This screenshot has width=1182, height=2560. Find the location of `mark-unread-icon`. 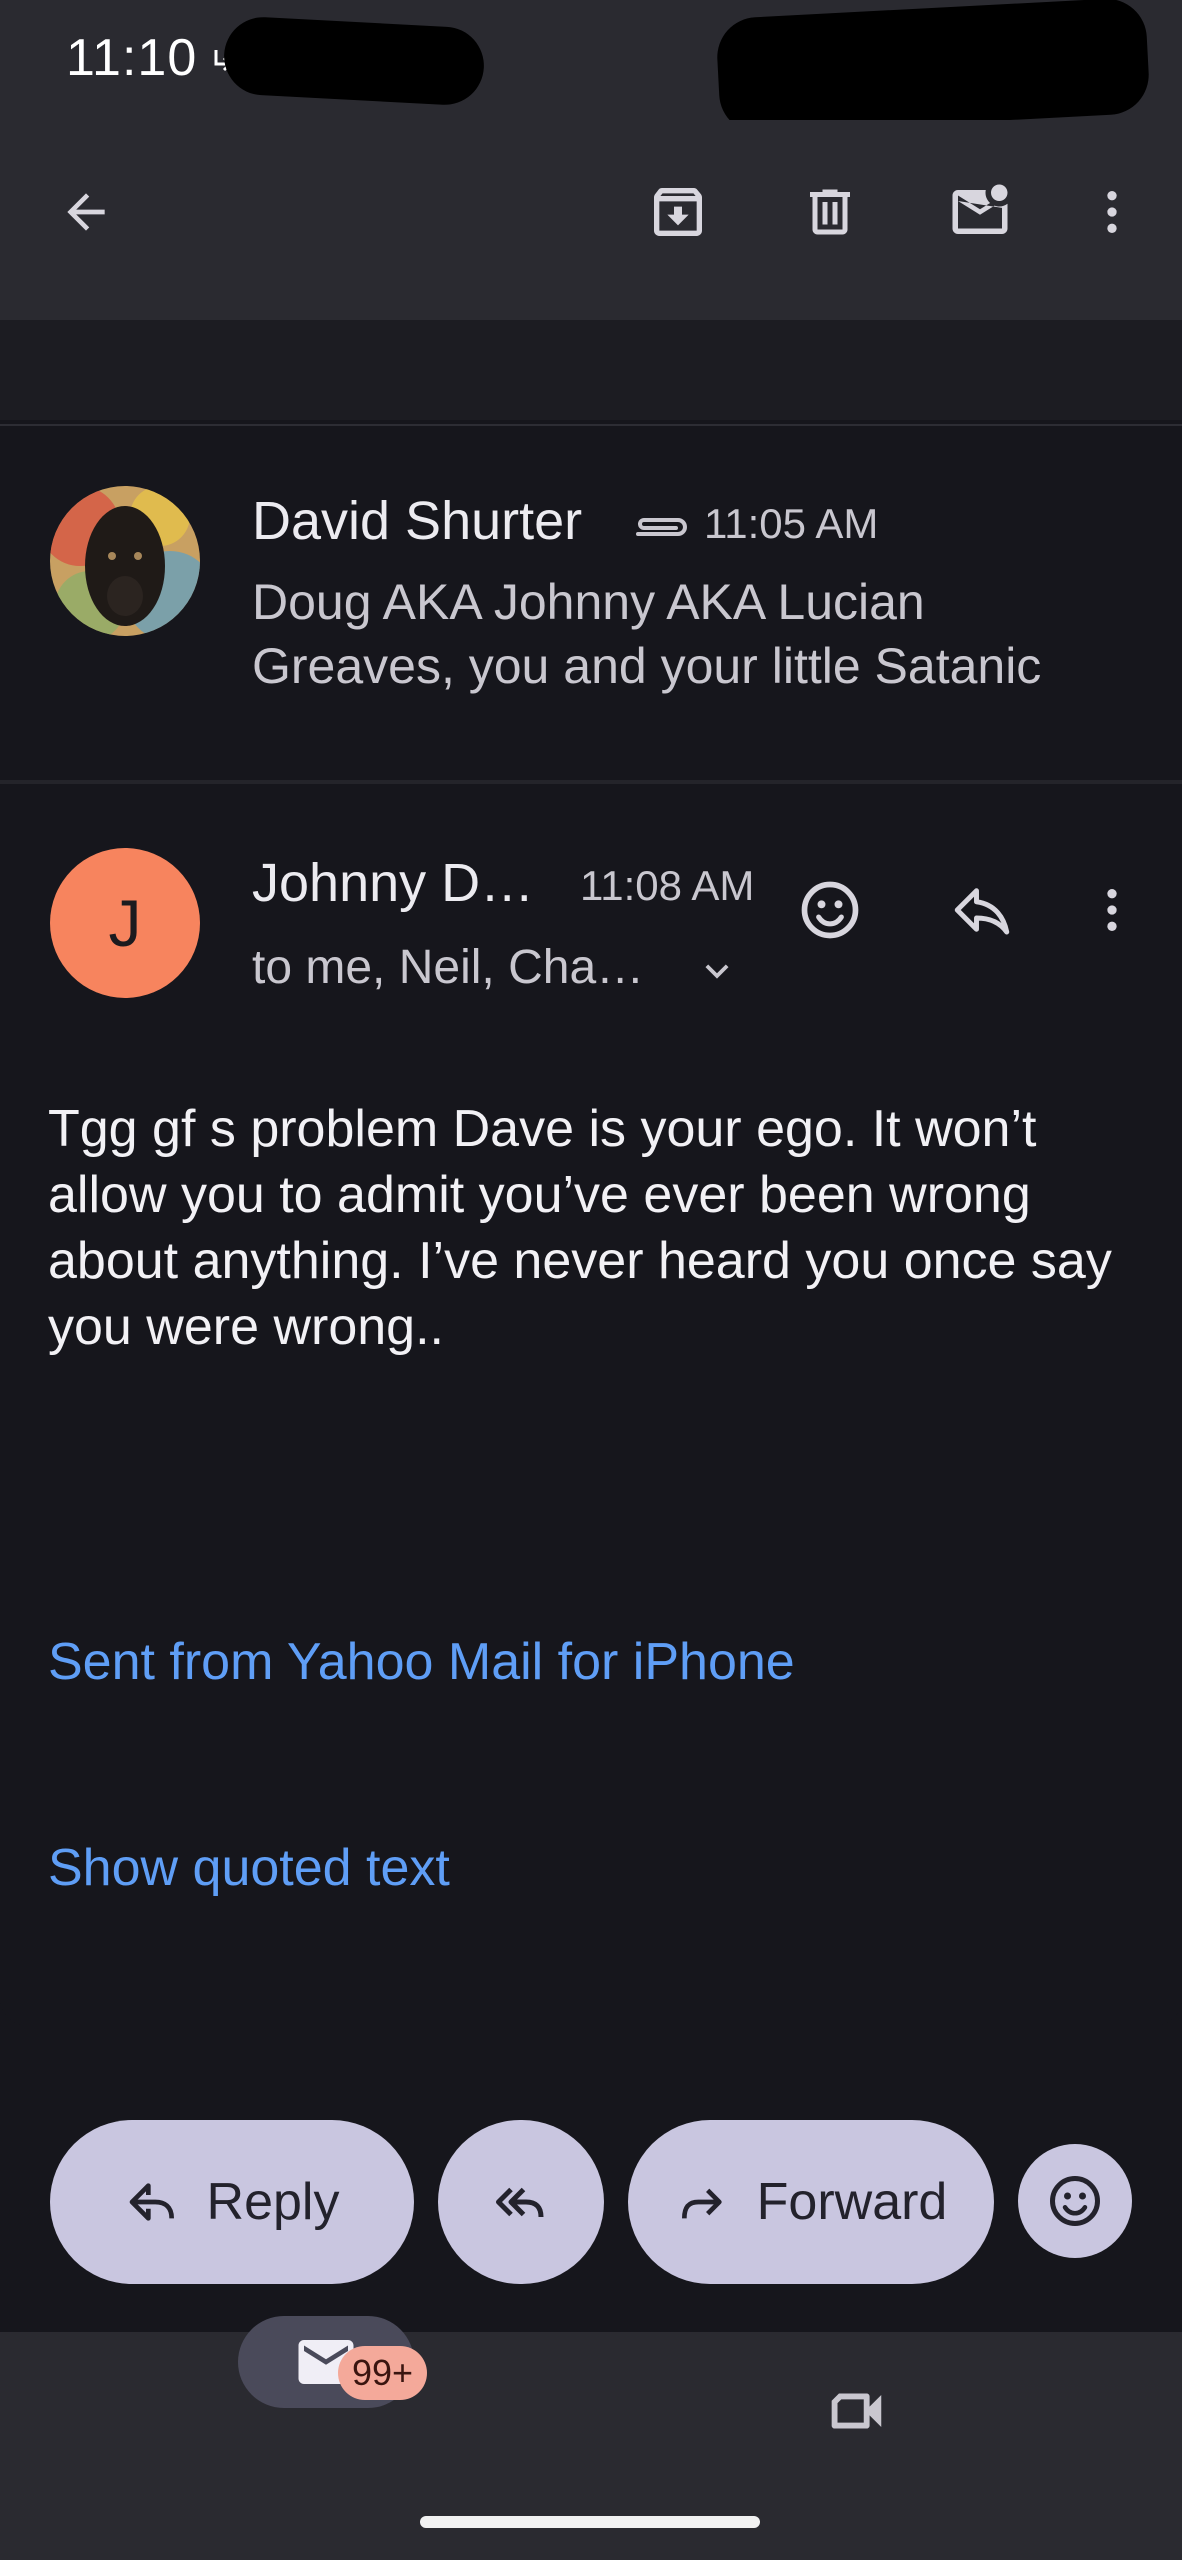

mark-unread-icon is located at coordinates (980, 209).